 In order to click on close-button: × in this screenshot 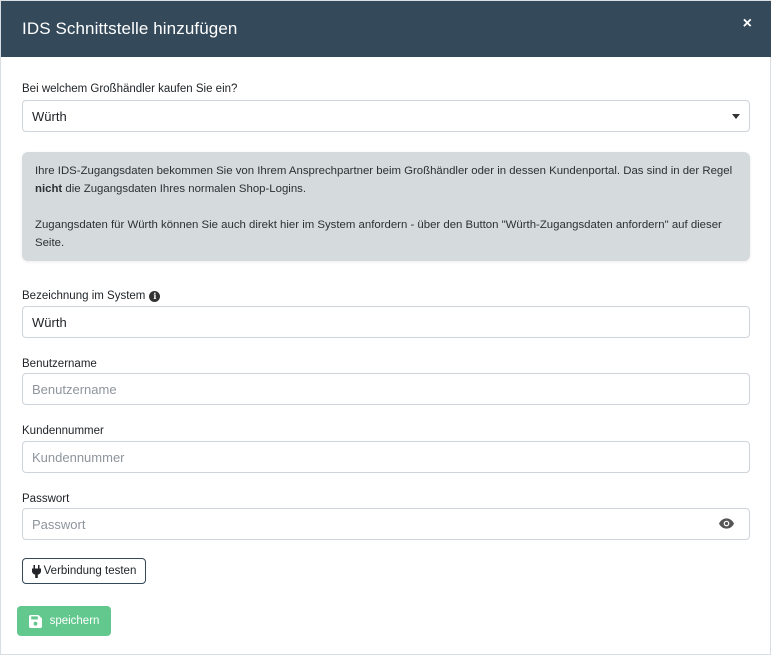, I will do `click(747, 24)`.